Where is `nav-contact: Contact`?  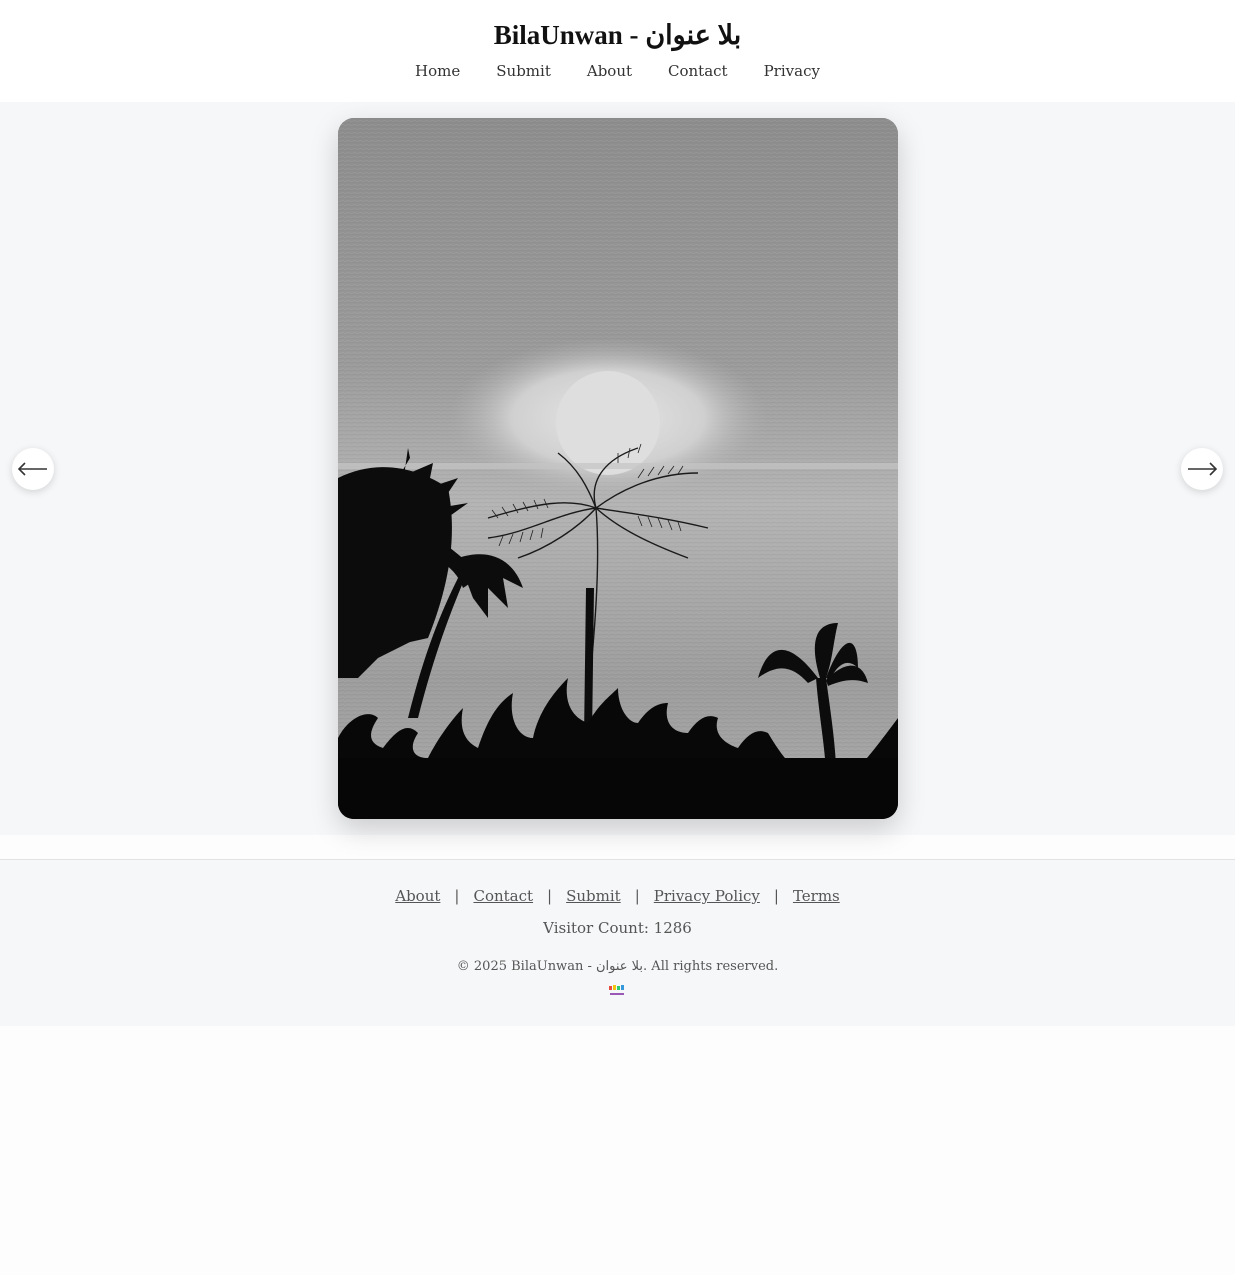 nav-contact: Contact is located at coordinates (698, 71).